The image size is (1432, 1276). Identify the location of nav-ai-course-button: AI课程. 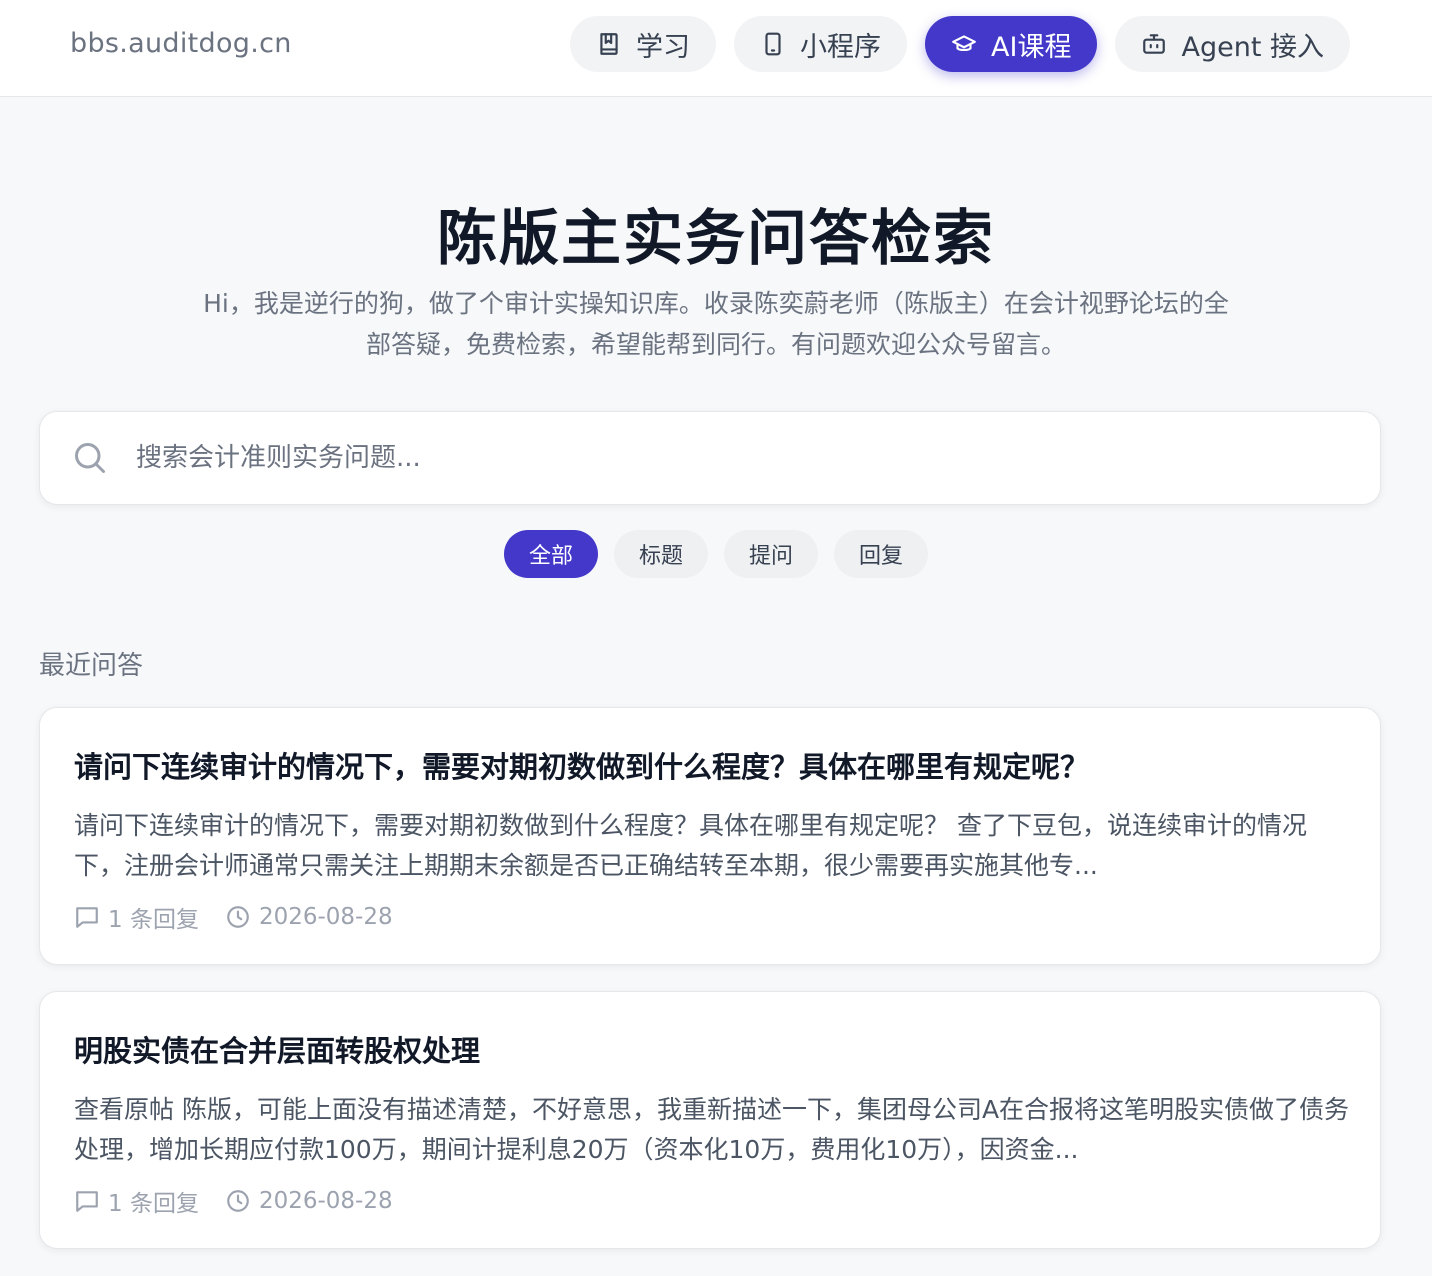
(1011, 44).